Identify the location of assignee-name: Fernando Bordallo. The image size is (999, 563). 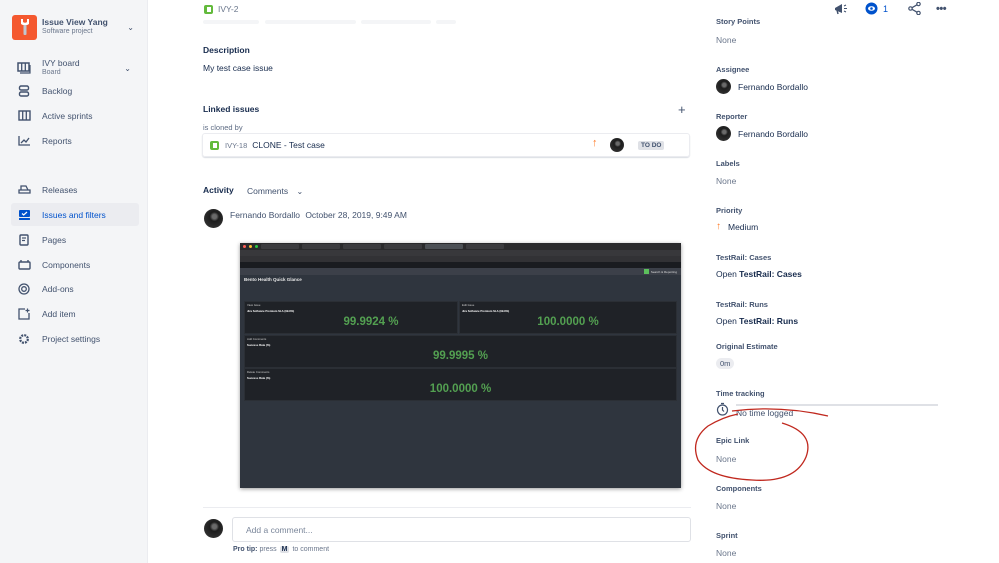
(773, 86).